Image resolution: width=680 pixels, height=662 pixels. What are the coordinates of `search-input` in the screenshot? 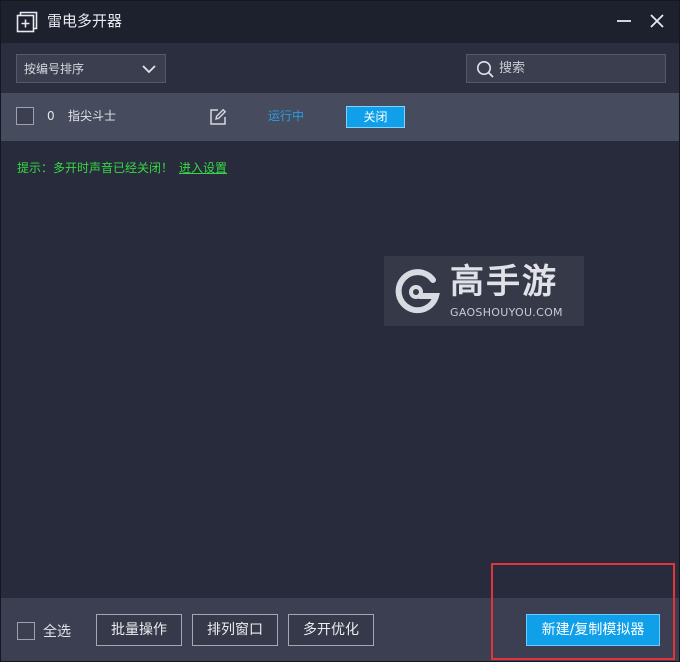 It's located at (579, 68).